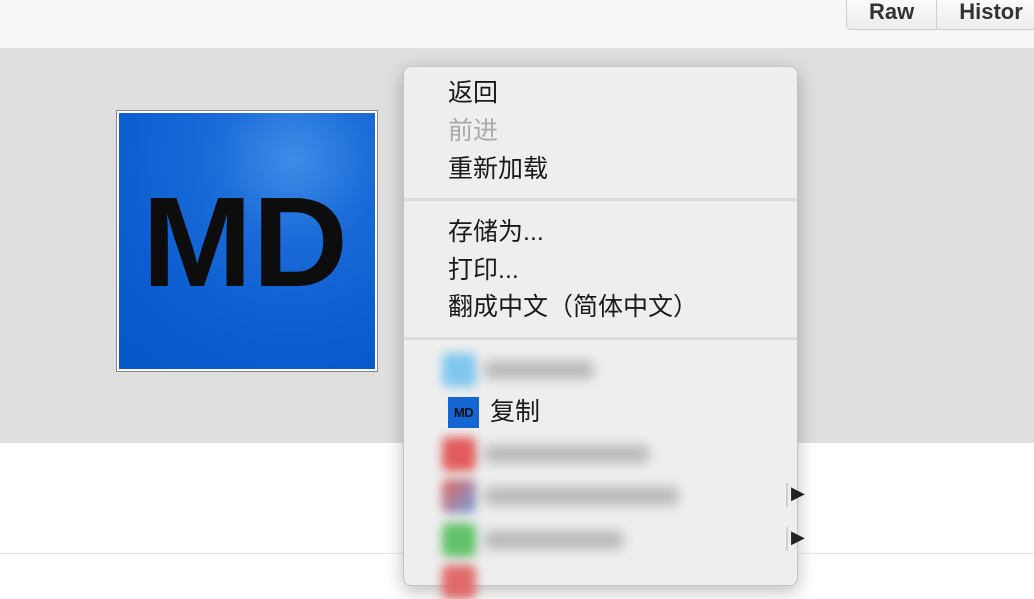 This screenshot has height=599, width=1034. What do you see at coordinates (892, 15) in the screenshot?
I see `raw-button: Raw` at bounding box center [892, 15].